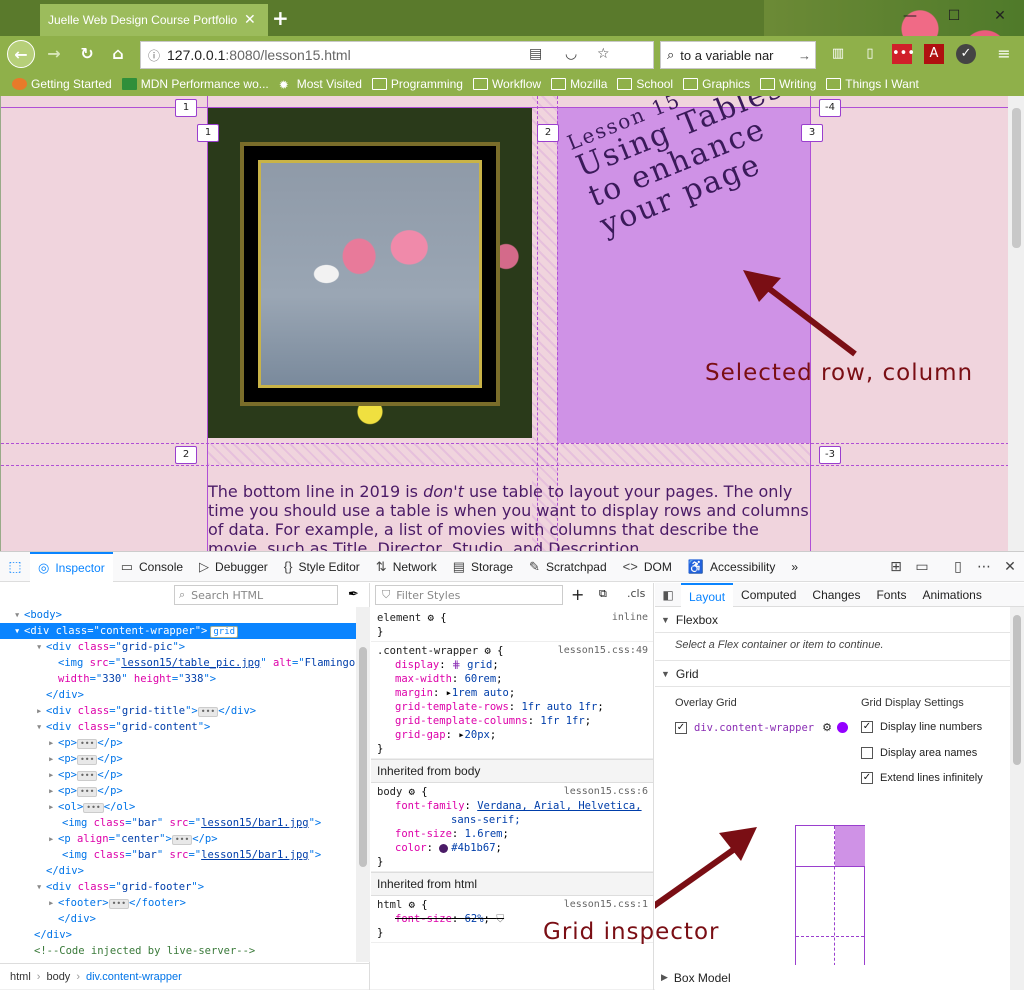 The width and height of the screenshot is (1024, 990). What do you see at coordinates (867, 753) in the screenshot?
I see `area-names-checkbox` at bounding box center [867, 753].